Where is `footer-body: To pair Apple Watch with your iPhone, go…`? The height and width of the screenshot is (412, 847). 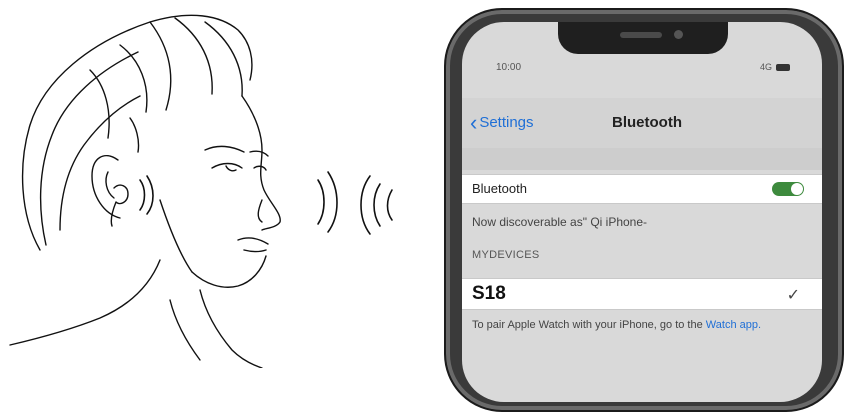
footer-body: To pair Apple Watch with your iPhone, go… is located at coordinates (587, 325).